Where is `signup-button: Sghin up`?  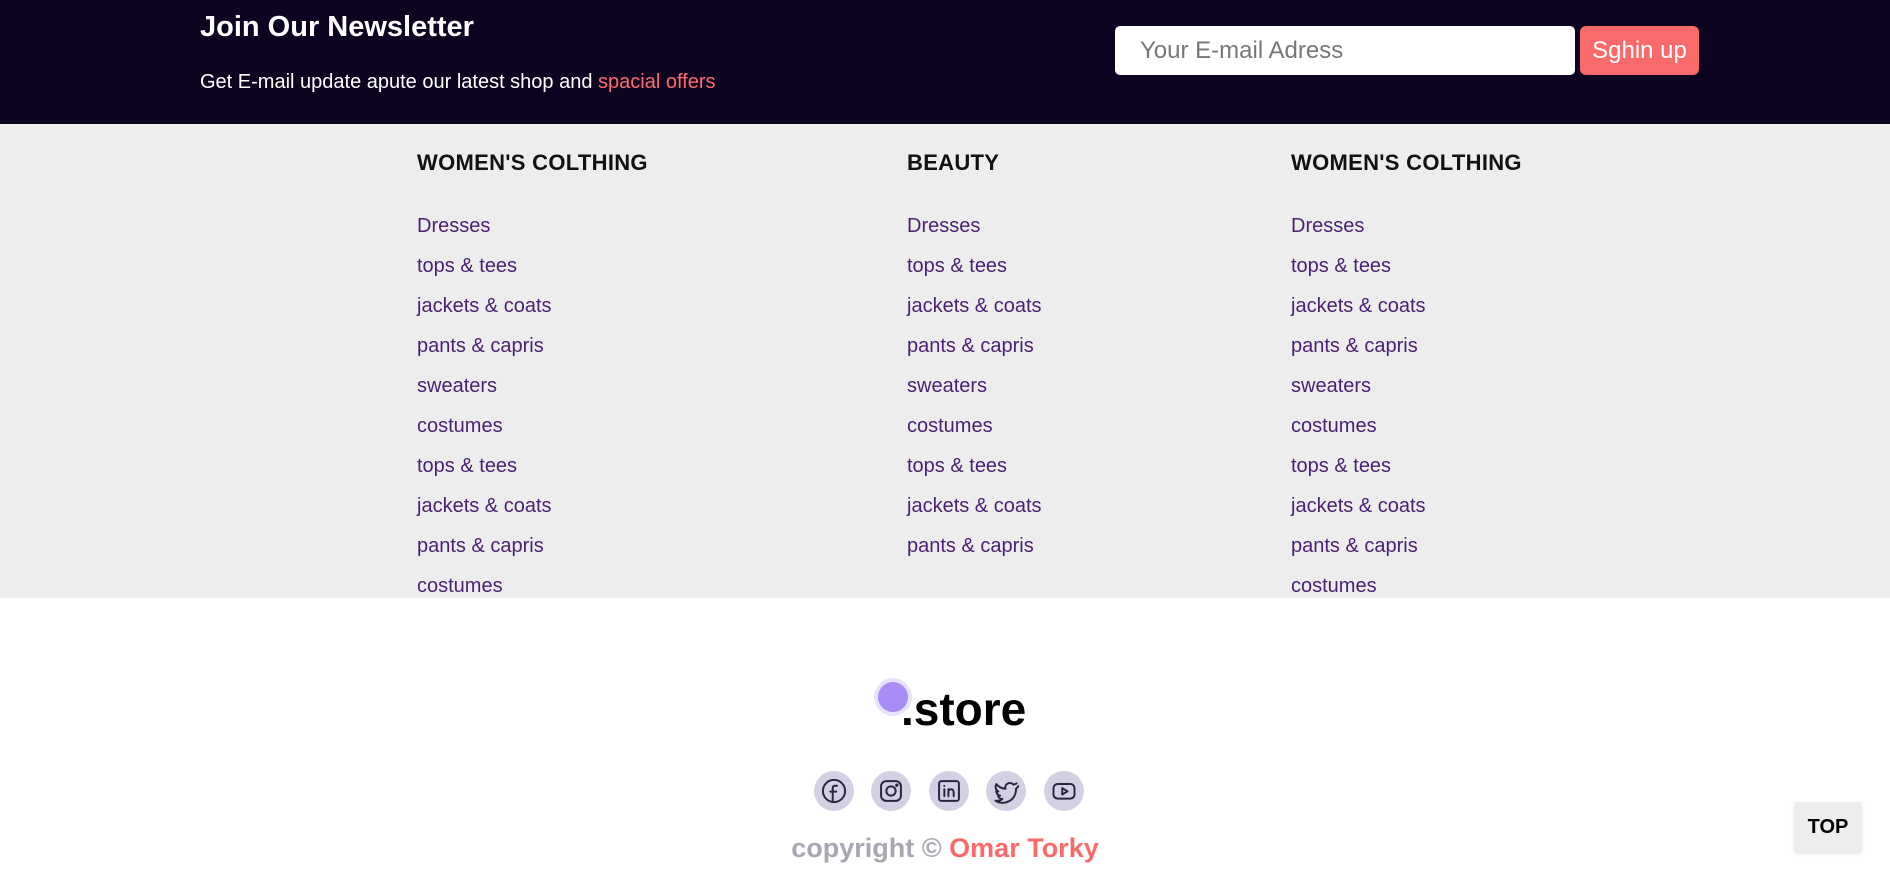 signup-button: Sghin up is located at coordinates (1639, 50).